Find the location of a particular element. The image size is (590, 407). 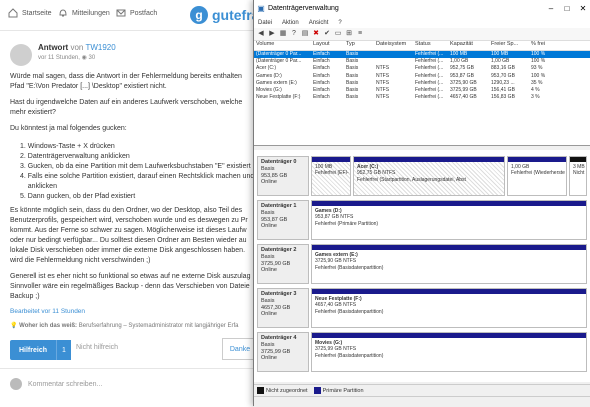

view-icon: ▦ is located at coordinates (283, 34).